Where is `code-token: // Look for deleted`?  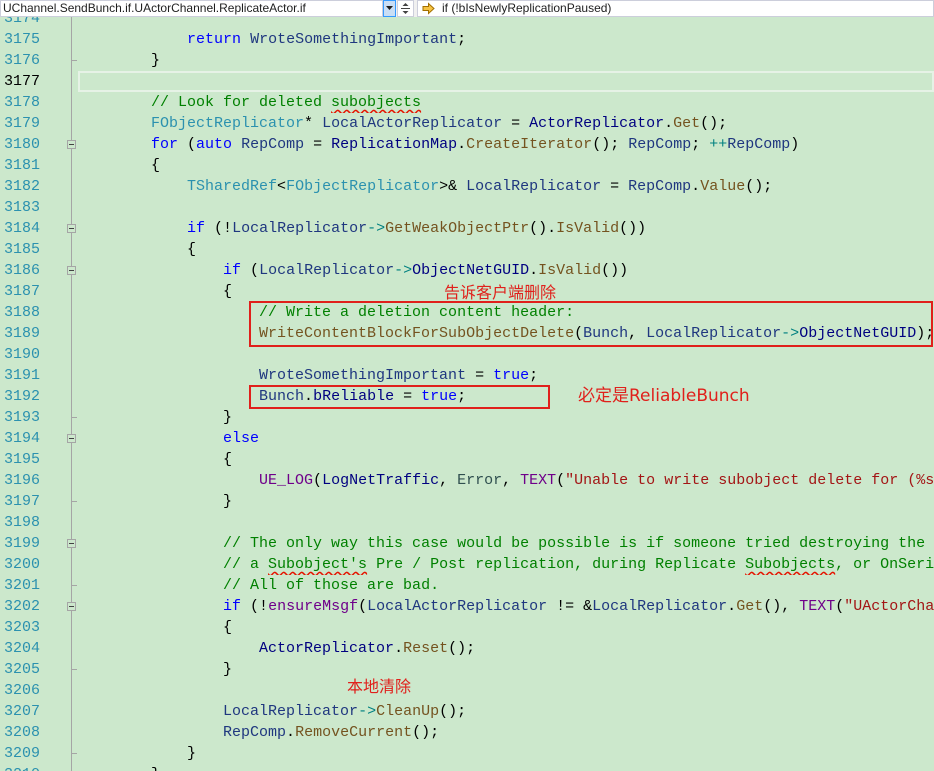 code-token: // Look for deleted is located at coordinates (241, 102).